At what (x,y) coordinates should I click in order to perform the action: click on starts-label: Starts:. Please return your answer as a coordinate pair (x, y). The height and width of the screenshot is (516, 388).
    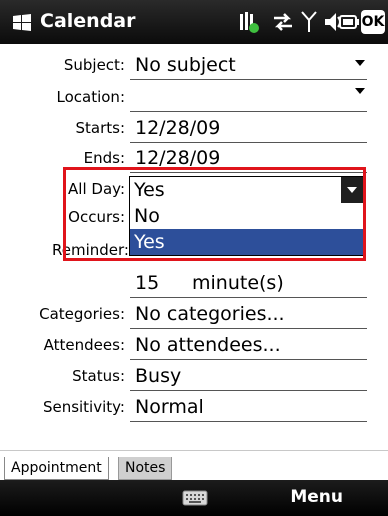
    Looking at the image, I should click on (100, 128).